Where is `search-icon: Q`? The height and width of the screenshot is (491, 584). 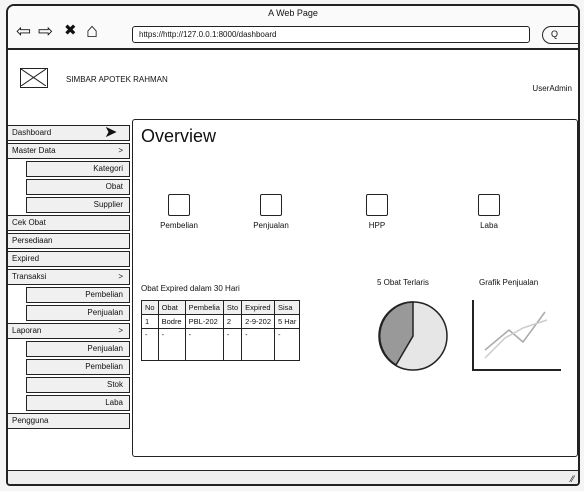
search-icon: Q is located at coordinates (560, 35).